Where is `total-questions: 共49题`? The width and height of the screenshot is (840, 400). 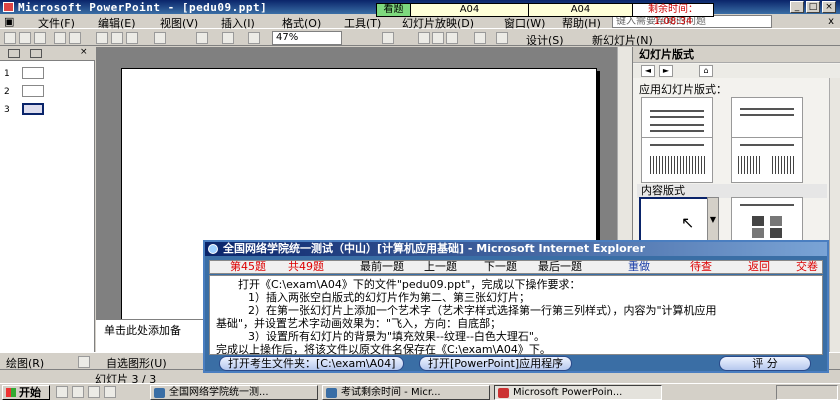 total-questions: 共49题 is located at coordinates (306, 266).